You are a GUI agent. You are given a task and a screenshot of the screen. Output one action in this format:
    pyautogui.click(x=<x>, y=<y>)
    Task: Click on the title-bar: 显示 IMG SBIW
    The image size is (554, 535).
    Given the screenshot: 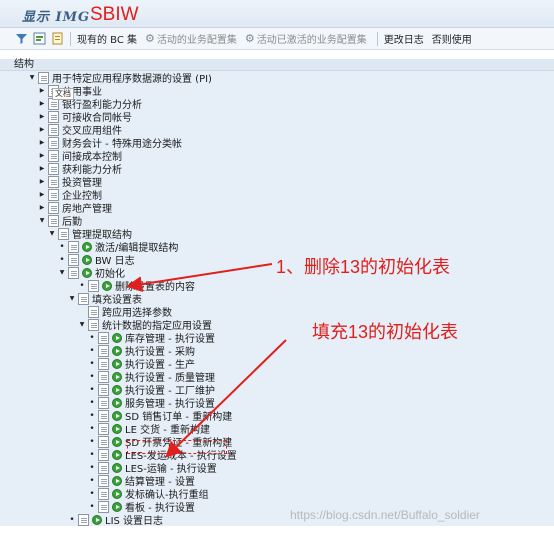 What is the action you would take?
    pyautogui.click(x=277, y=14)
    